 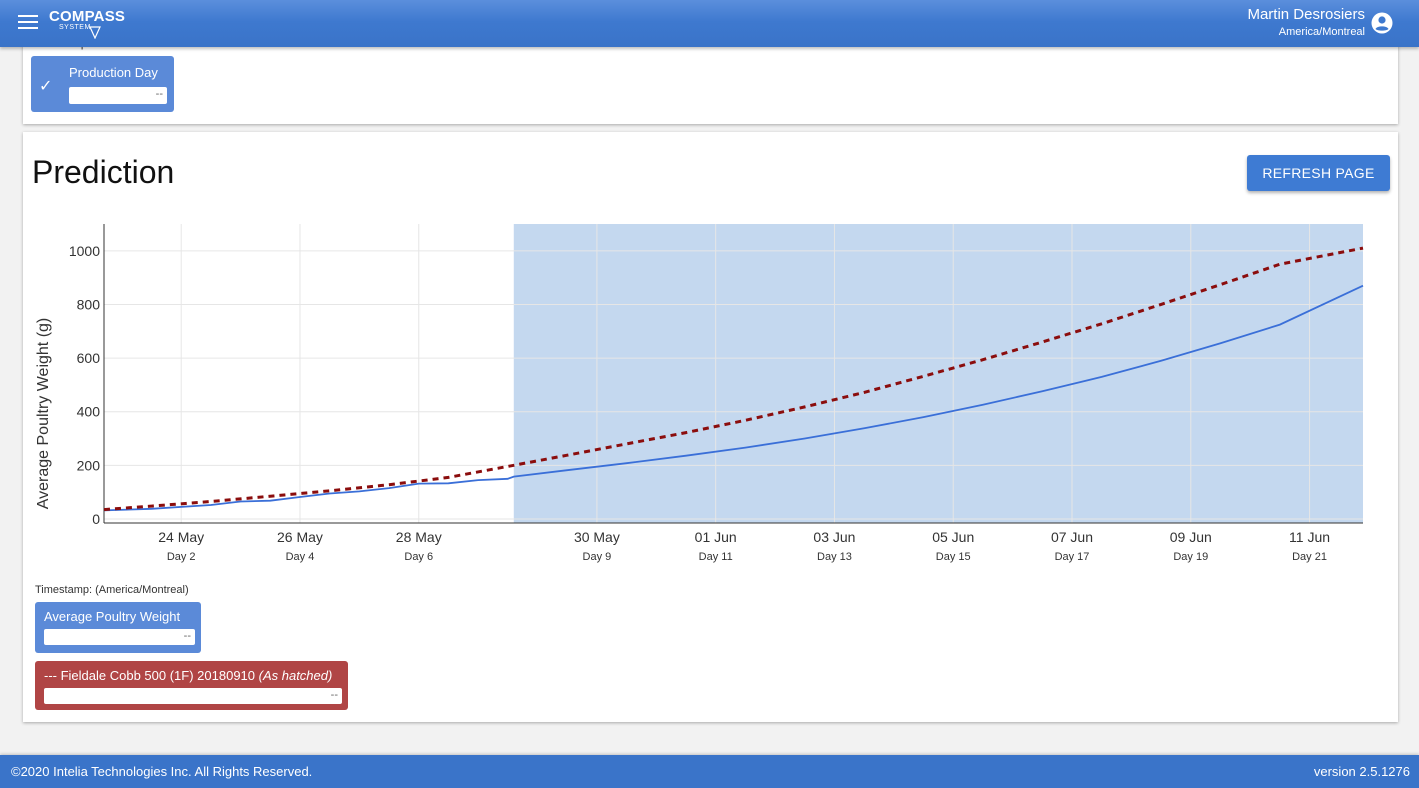 What do you see at coordinates (112, 590) in the screenshot?
I see `timestamp-label: Timestamp: (America/Montreal)` at bounding box center [112, 590].